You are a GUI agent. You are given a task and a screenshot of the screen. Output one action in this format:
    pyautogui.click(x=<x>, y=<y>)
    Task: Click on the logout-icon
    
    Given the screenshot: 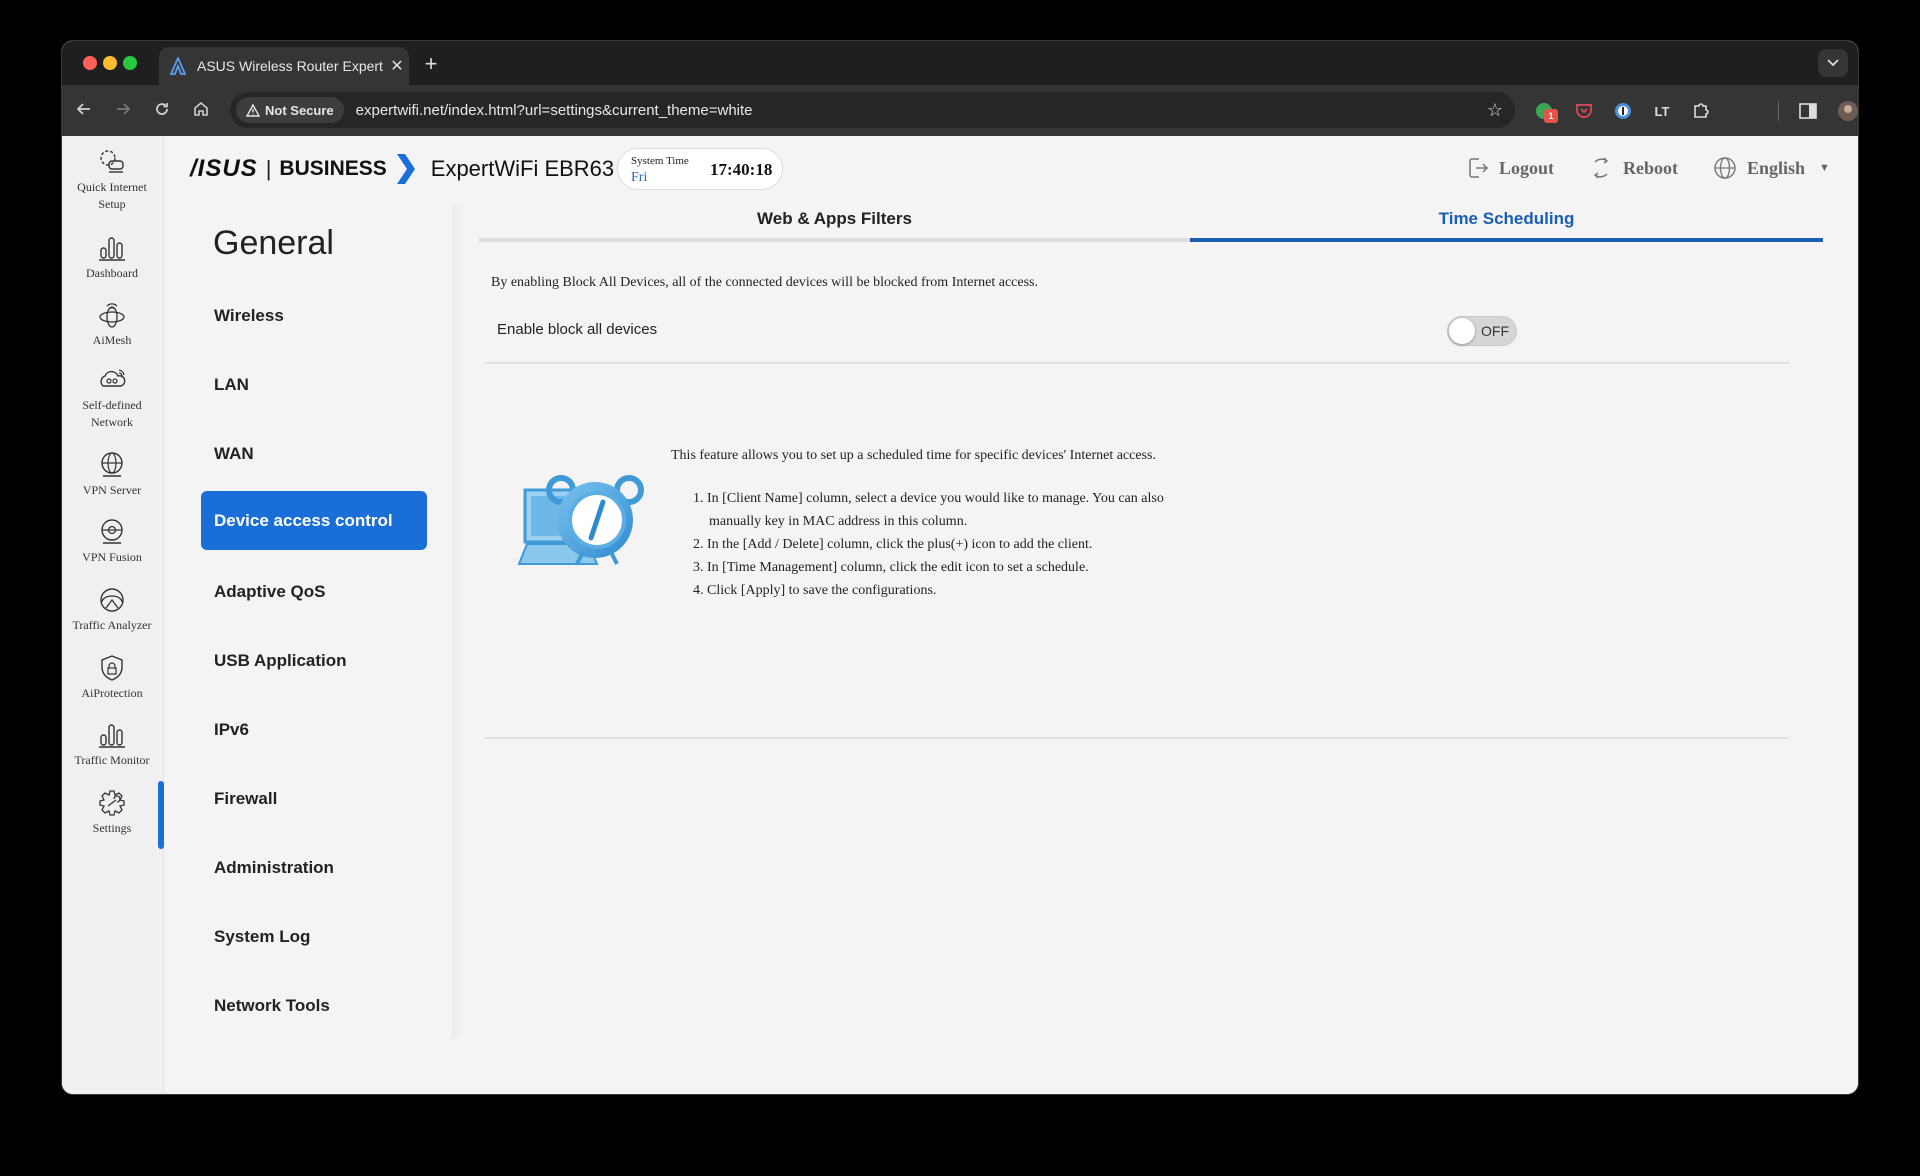 What is the action you would take?
    pyautogui.click(x=1479, y=168)
    